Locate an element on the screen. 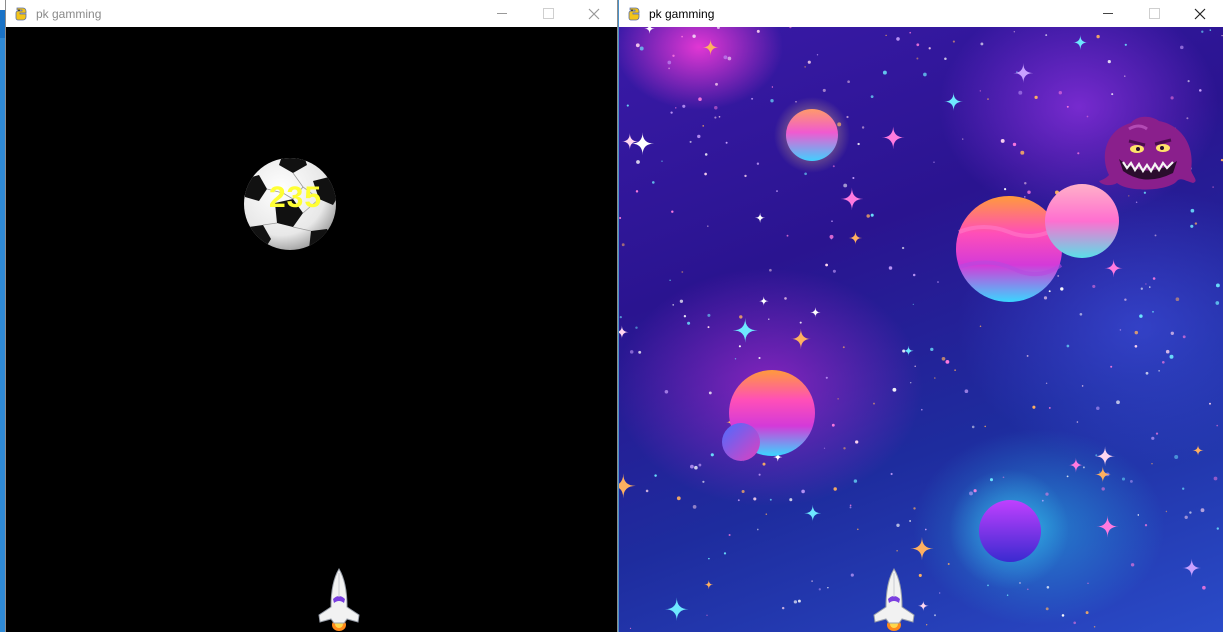 Image resolution: width=1223 pixels, height=632 pixels. alien-monster-sprite is located at coordinates (1147, 153).